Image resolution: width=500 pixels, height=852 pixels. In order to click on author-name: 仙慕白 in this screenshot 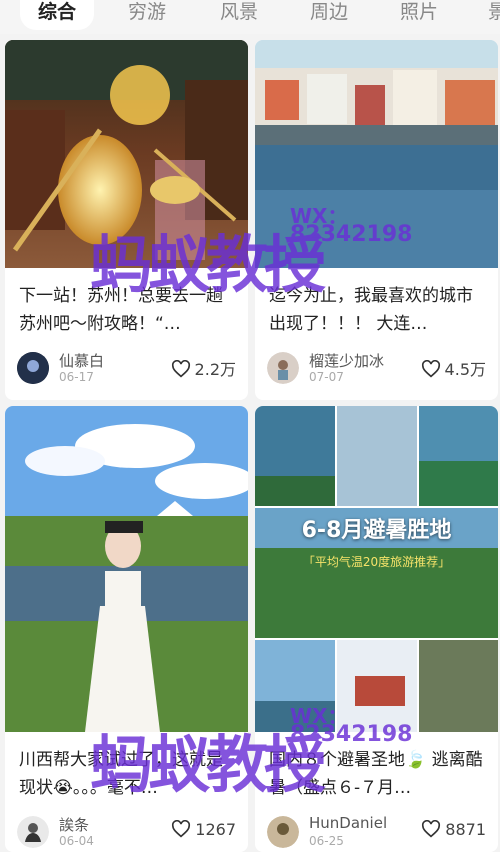, I will do `click(81, 360)`.